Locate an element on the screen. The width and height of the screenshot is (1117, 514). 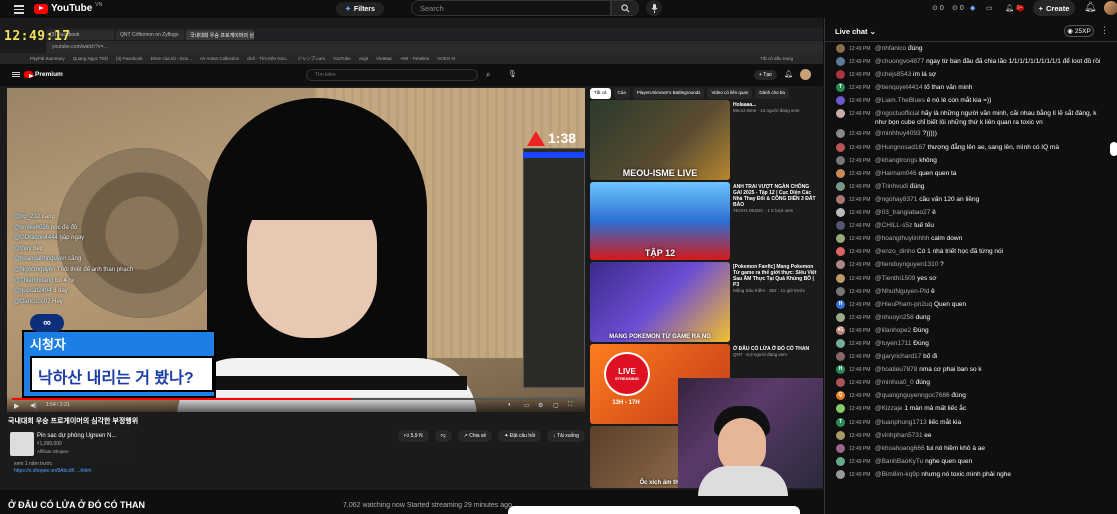
miniplayer-icon: ▢ is located at coordinates (556, 406).